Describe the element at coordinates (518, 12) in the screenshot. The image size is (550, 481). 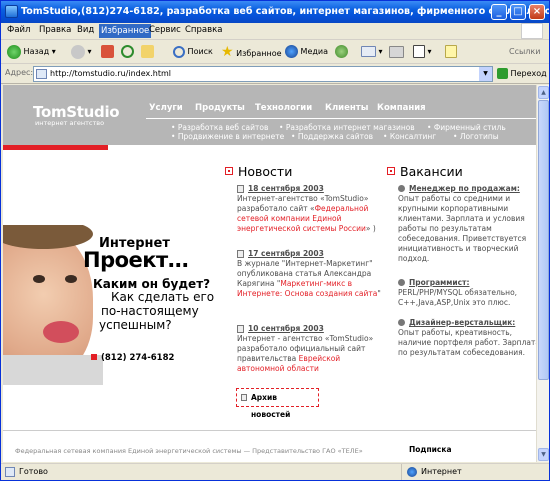
I see `maximize-button: □` at that location.